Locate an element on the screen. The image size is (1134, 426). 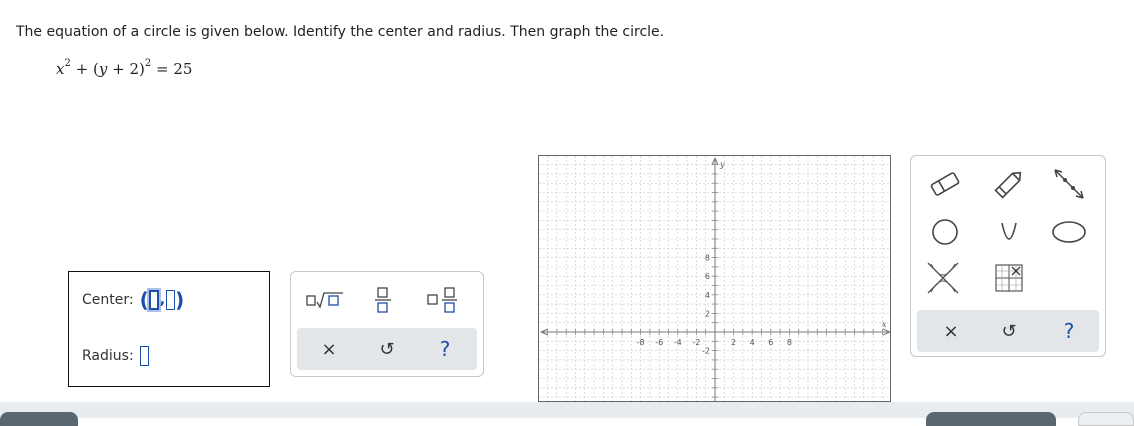
center-comma: , is located at coordinates (162, 300).